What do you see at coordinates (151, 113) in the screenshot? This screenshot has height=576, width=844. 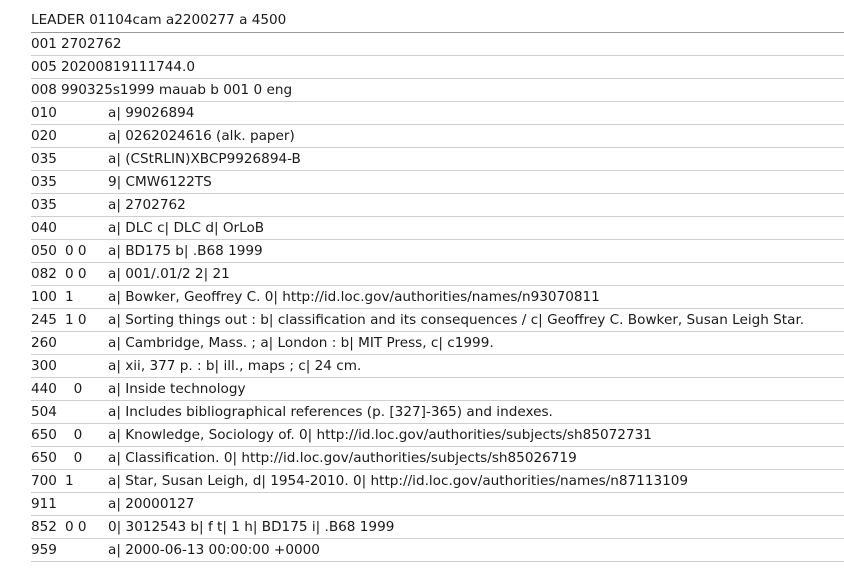 I see `field-value: a| 99026894` at bounding box center [151, 113].